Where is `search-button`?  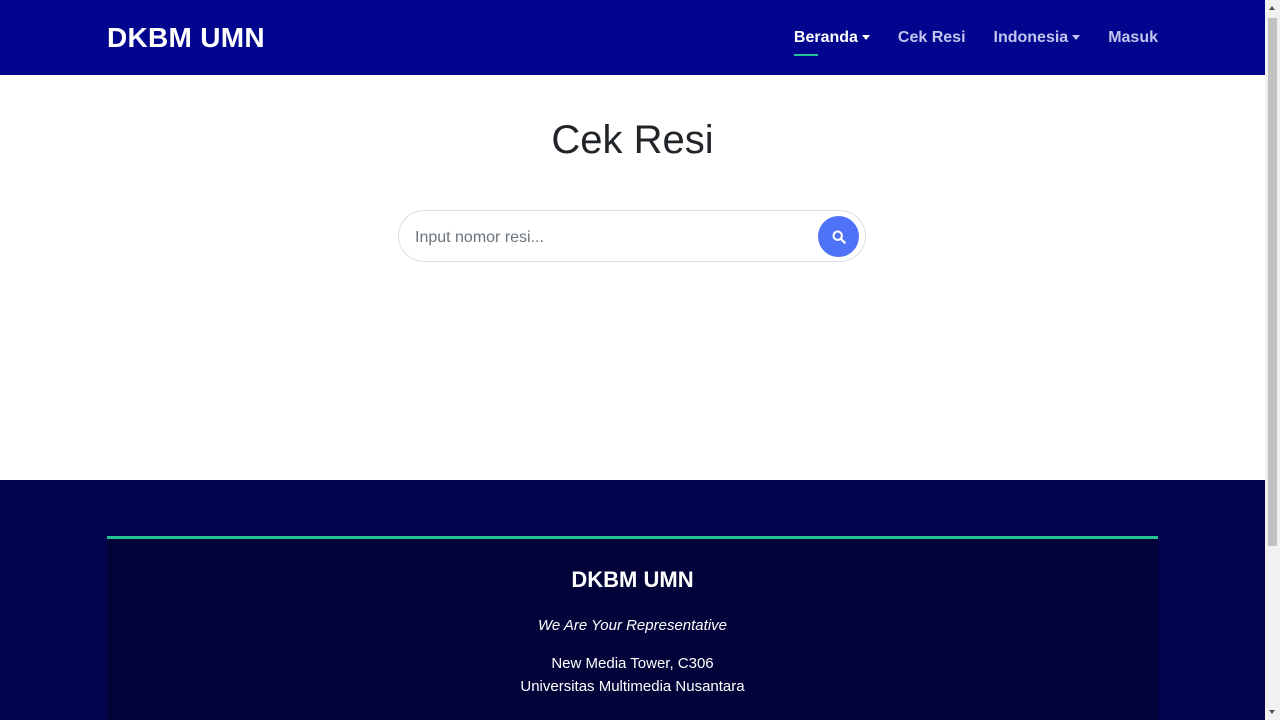 search-button is located at coordinates (838, 236).